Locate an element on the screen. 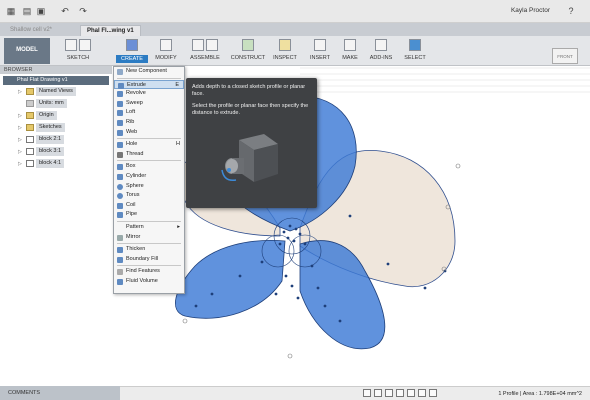 The height and width of the screenshot is (400, 590). grid-settings-icon is located at coordinates (422, 393).